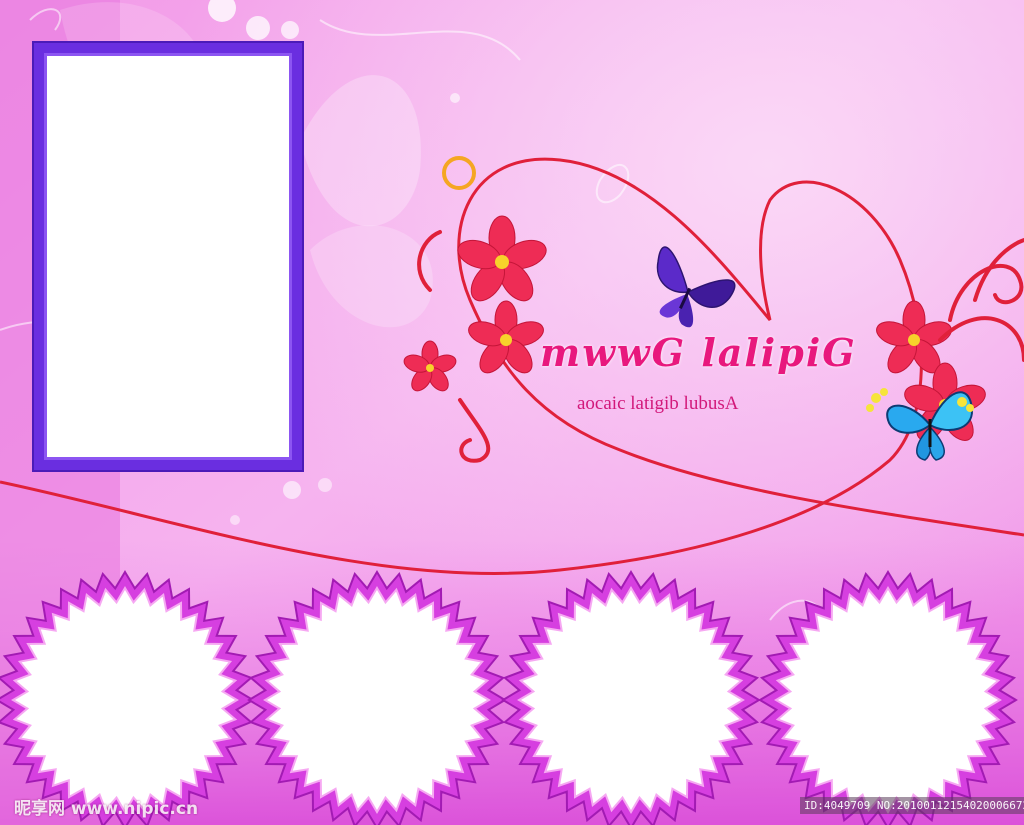 The height and width of the screenshot is (825, 1024). What do you see at coordinates (698, 352) in the screenshot?
I see `card-title: mwwG lalipiG` at bounding box center [698, 352].